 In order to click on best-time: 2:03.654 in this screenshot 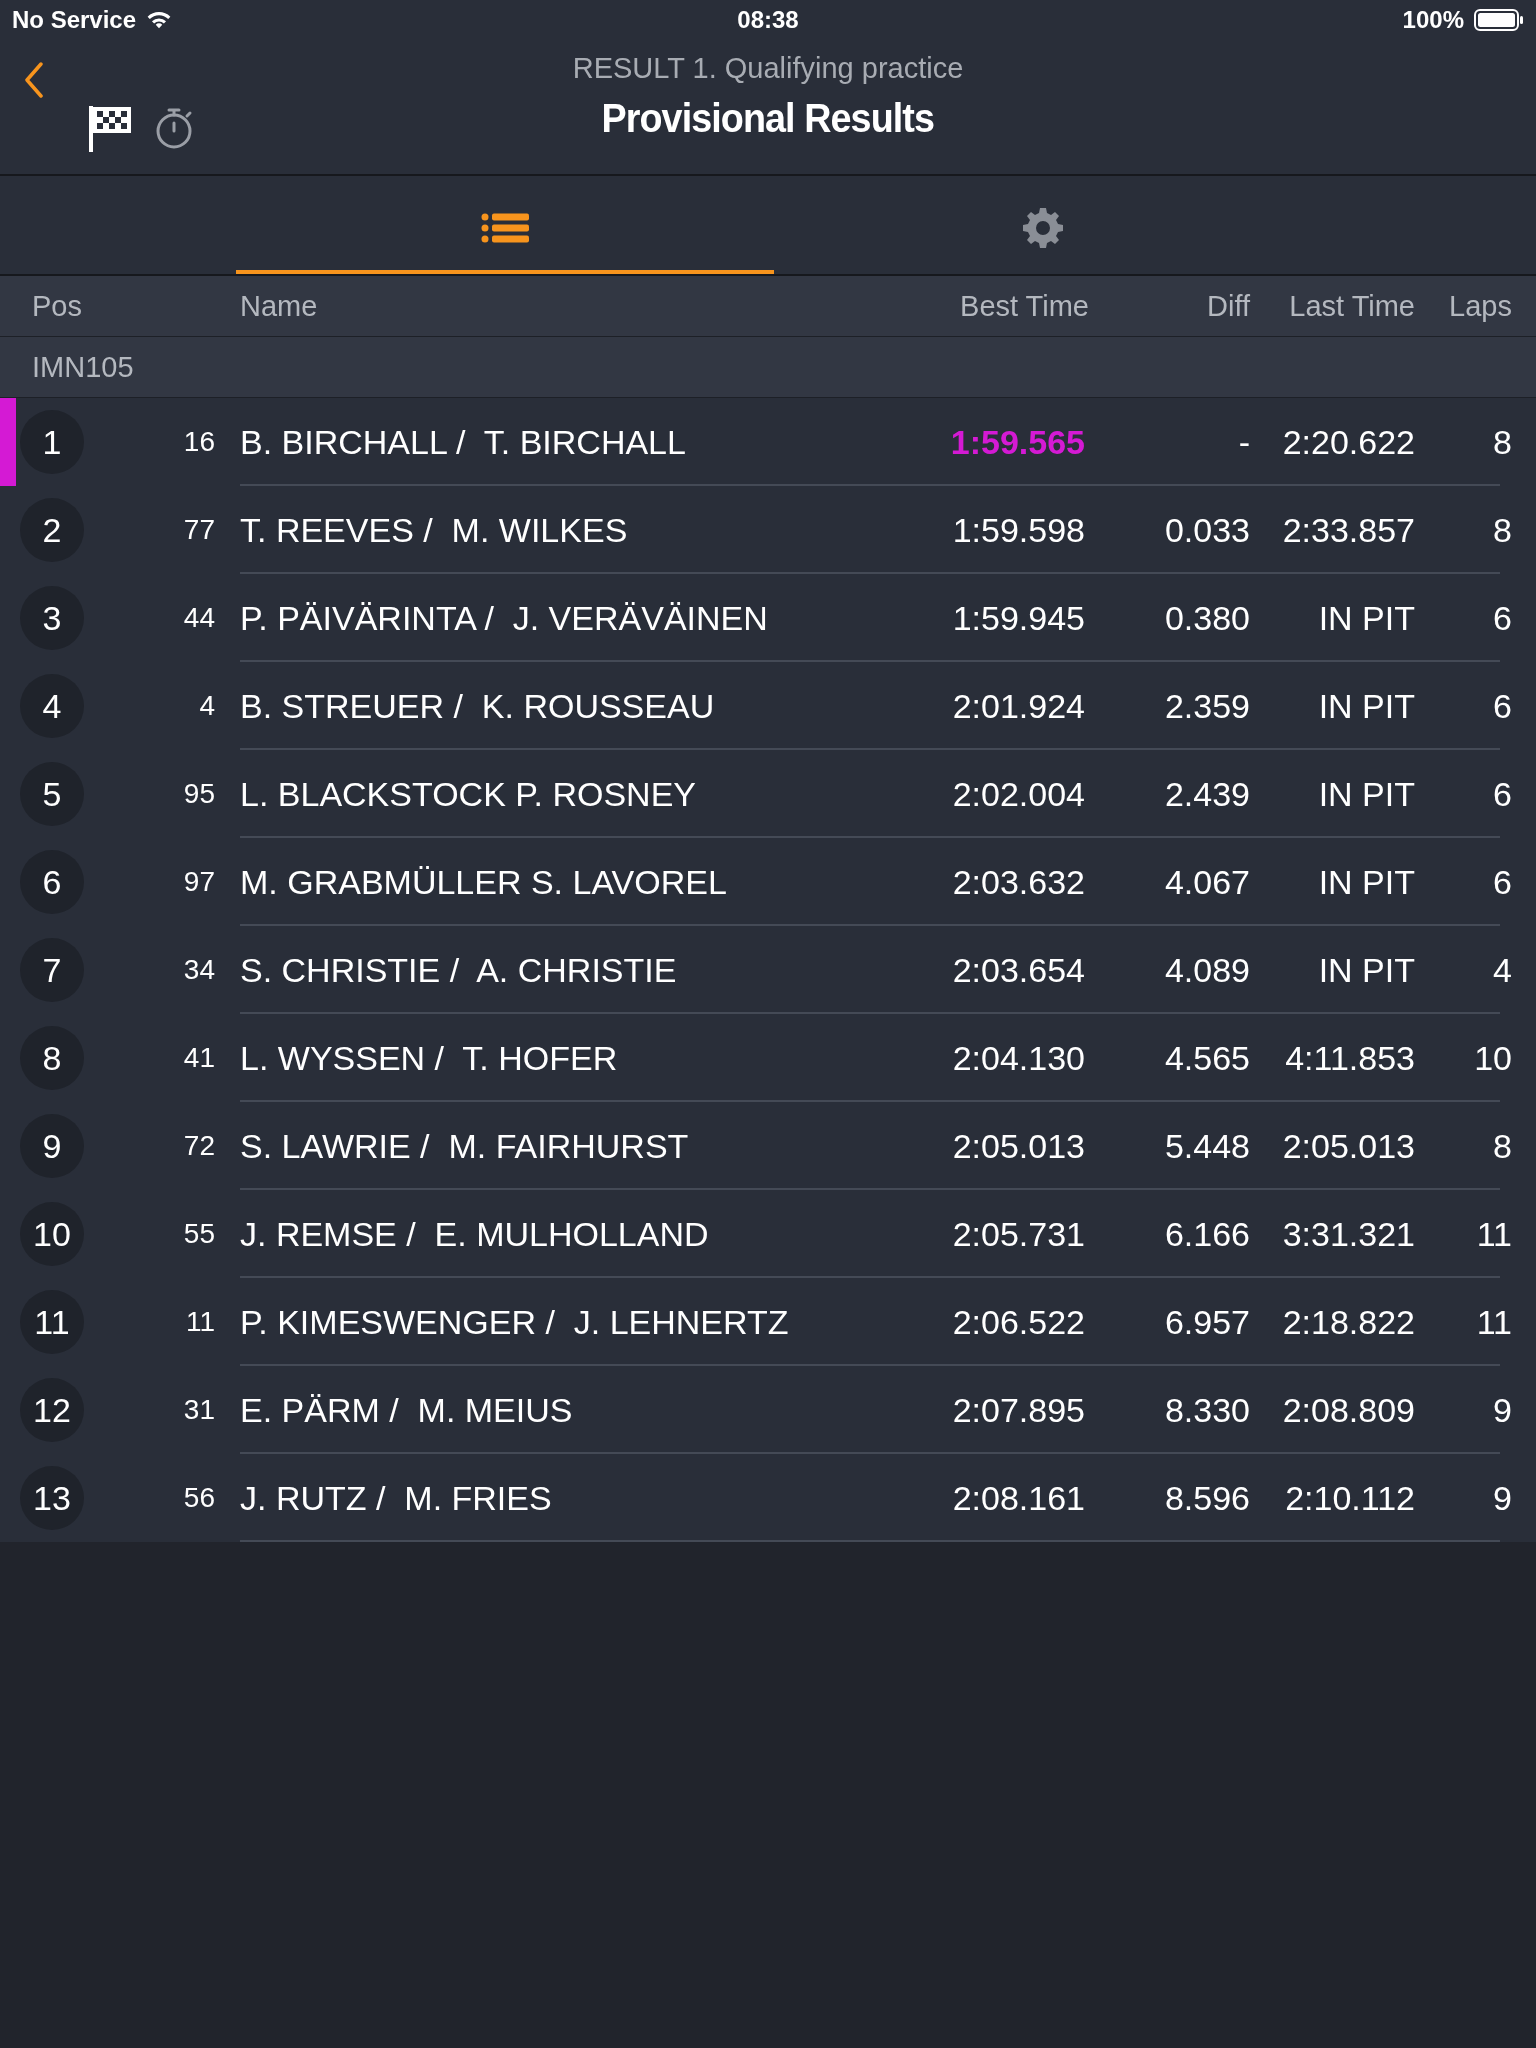, I will do `click(1018, 970)`.